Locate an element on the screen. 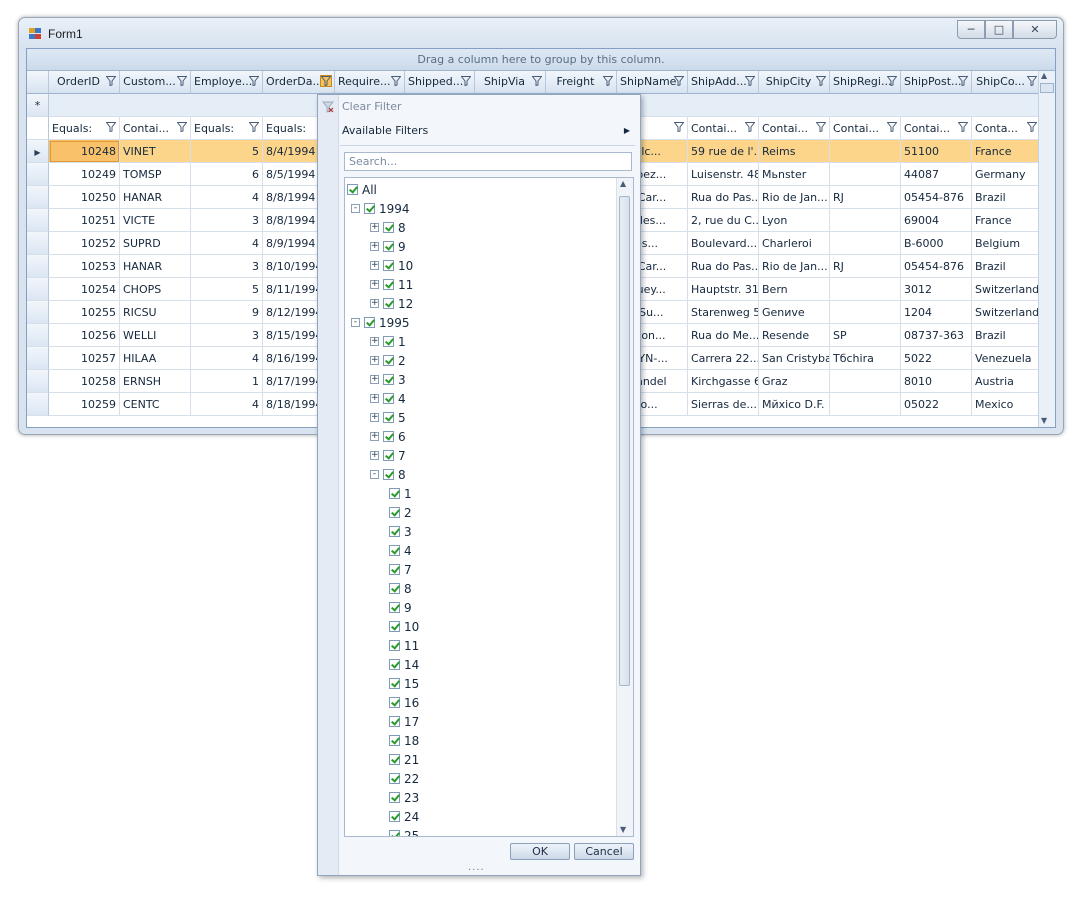  table-cell: 1204 is located at coordinates (936, 312).